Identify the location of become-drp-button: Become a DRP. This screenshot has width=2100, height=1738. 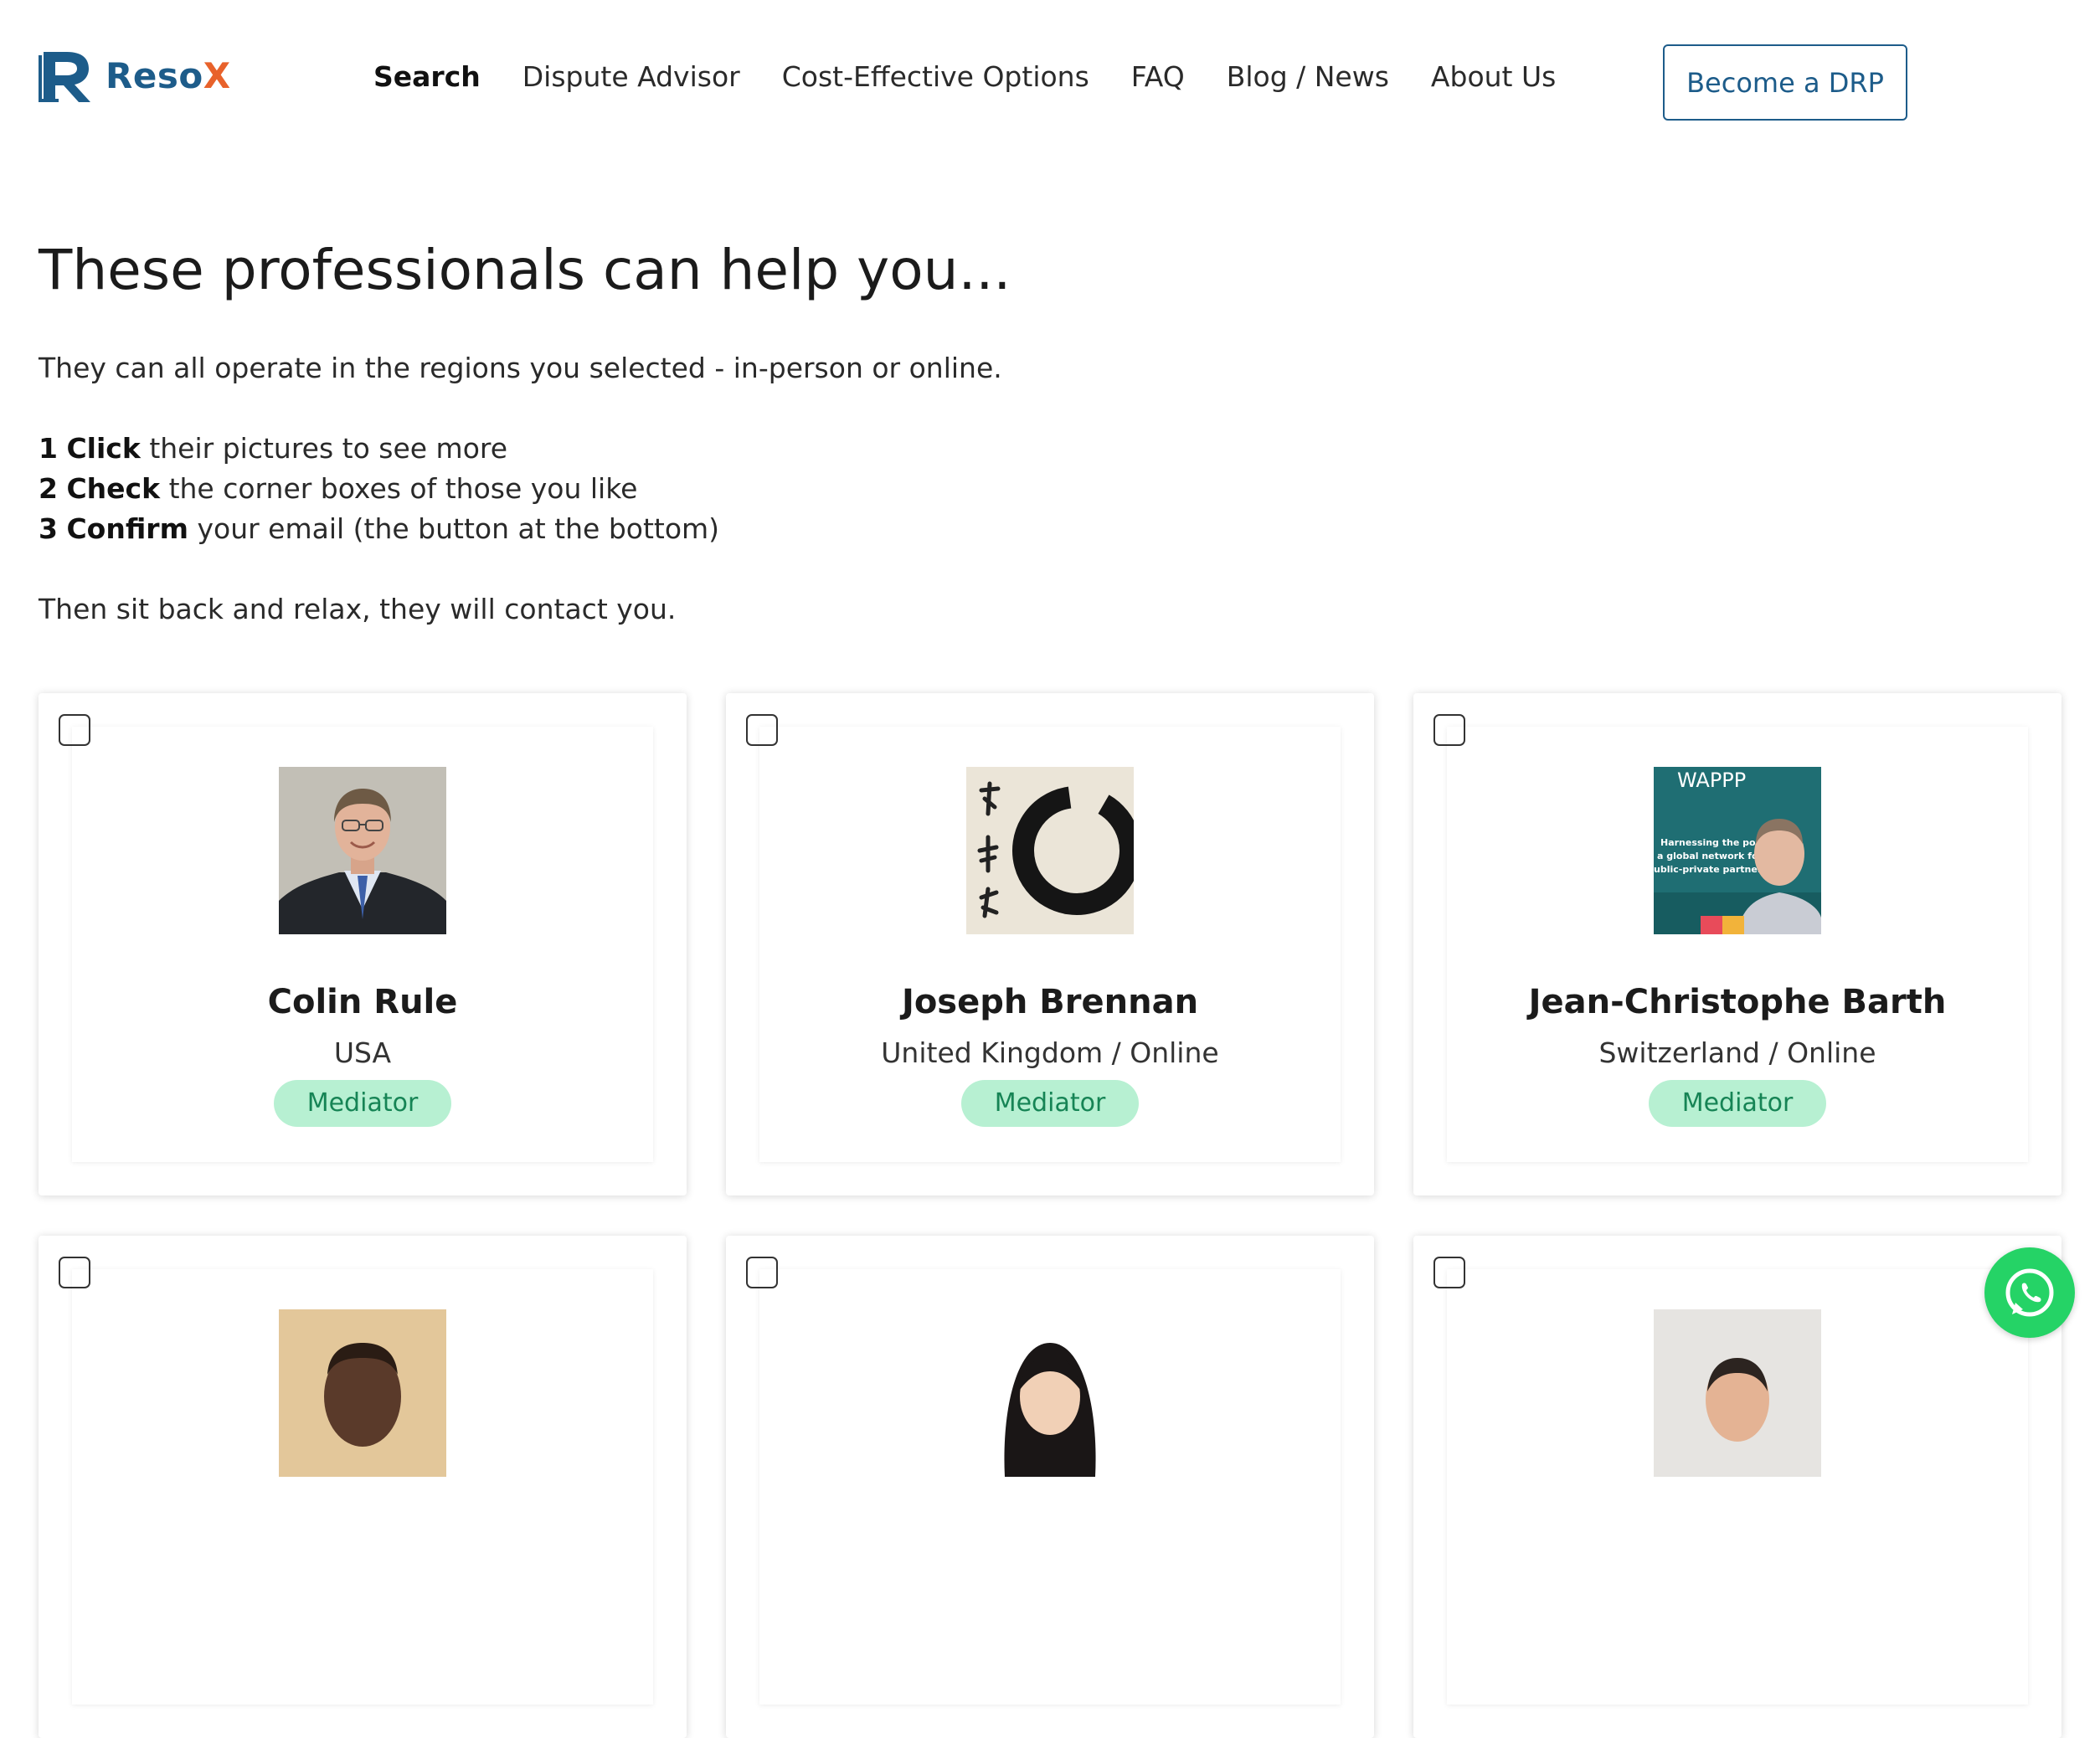
(1785, 82).